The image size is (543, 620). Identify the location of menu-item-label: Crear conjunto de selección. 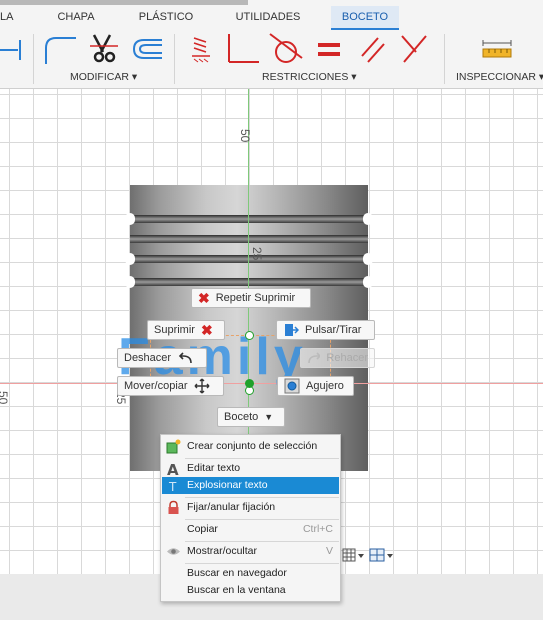
(252, 446).